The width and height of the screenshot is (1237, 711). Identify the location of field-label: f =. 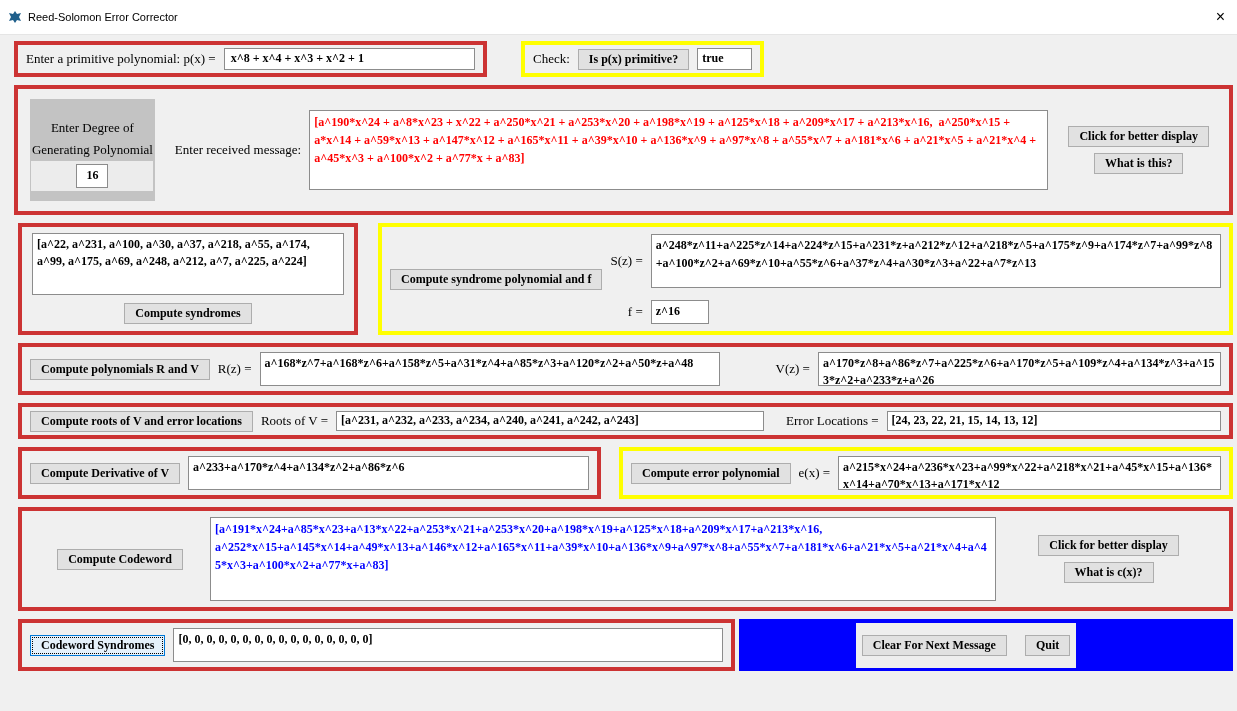
(635, 311).